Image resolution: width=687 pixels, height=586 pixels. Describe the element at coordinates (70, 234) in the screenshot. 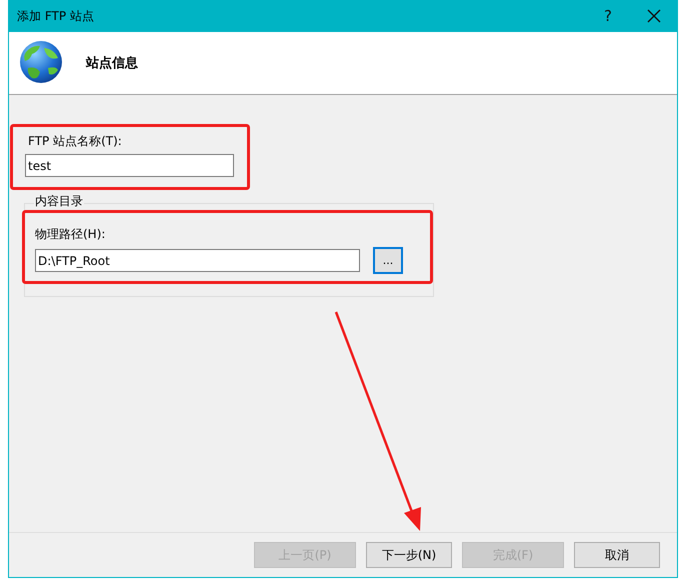

I see `field-label: 物理路径(H):` at that location.